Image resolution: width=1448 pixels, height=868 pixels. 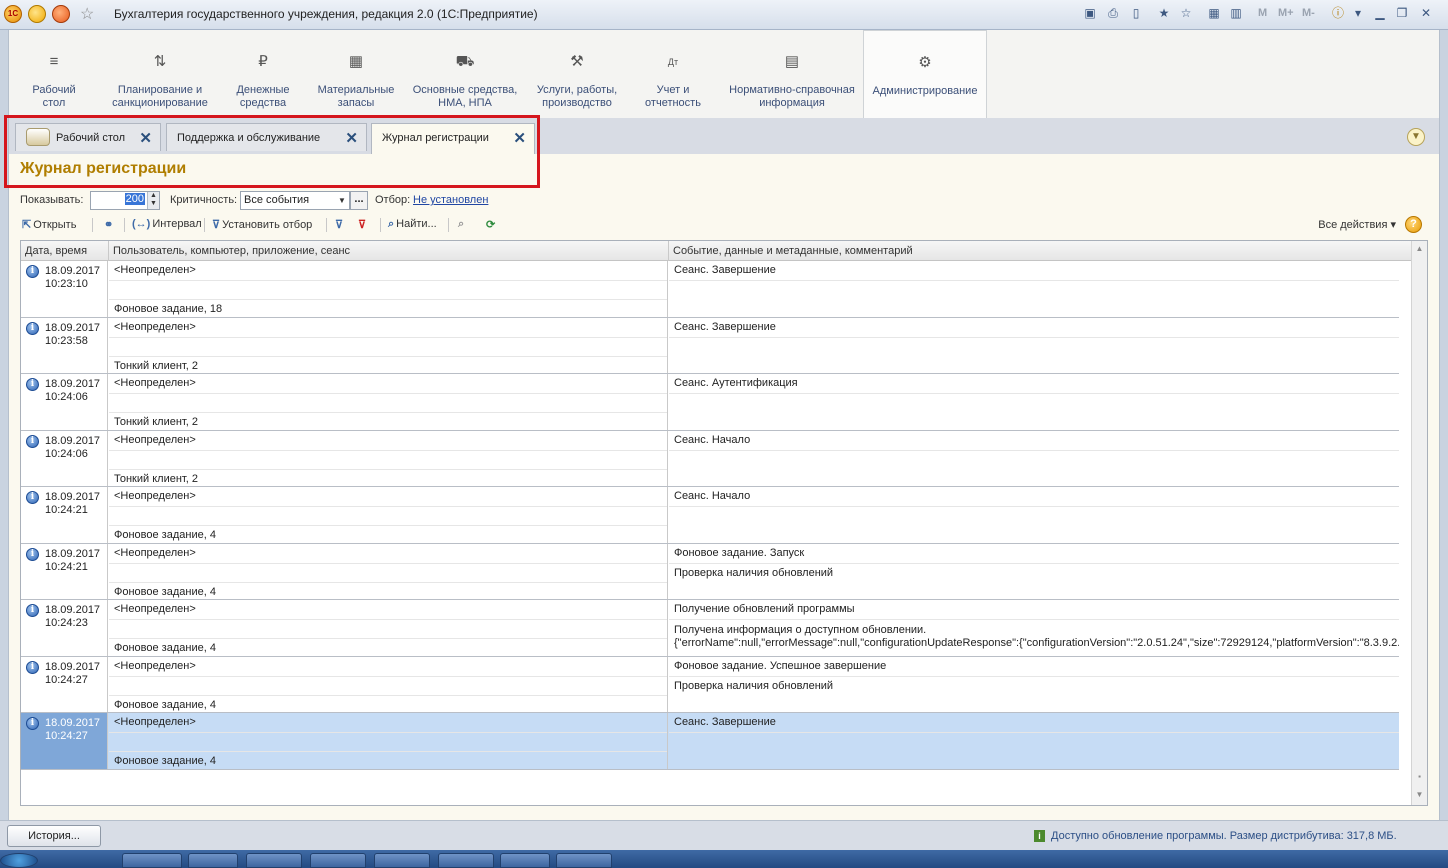 I want to click on filter-by-value-button: ⊽, so click(x=340, y=224).